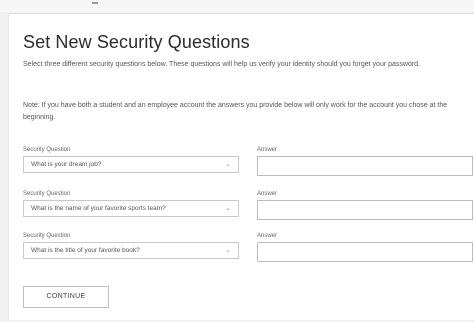  I want to click on top-bar-mark, so click(95, 3).